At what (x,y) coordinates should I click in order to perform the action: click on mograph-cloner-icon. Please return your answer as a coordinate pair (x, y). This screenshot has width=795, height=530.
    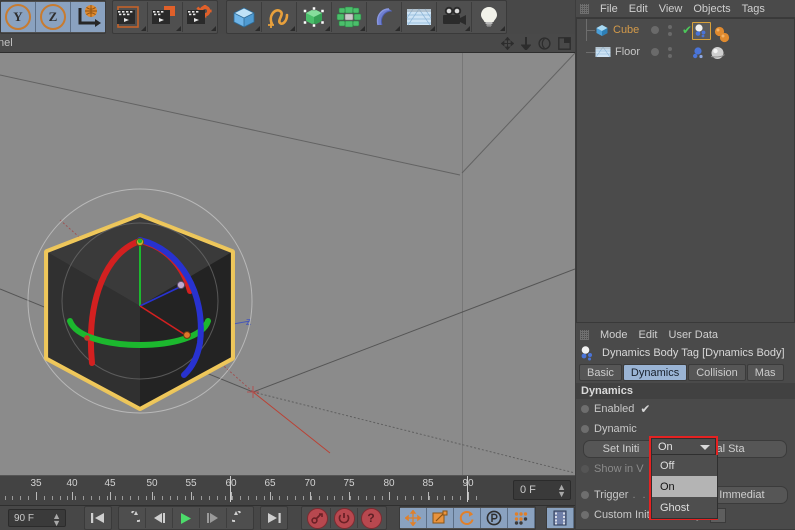
    Looking at the image, I should click on (349, 17).